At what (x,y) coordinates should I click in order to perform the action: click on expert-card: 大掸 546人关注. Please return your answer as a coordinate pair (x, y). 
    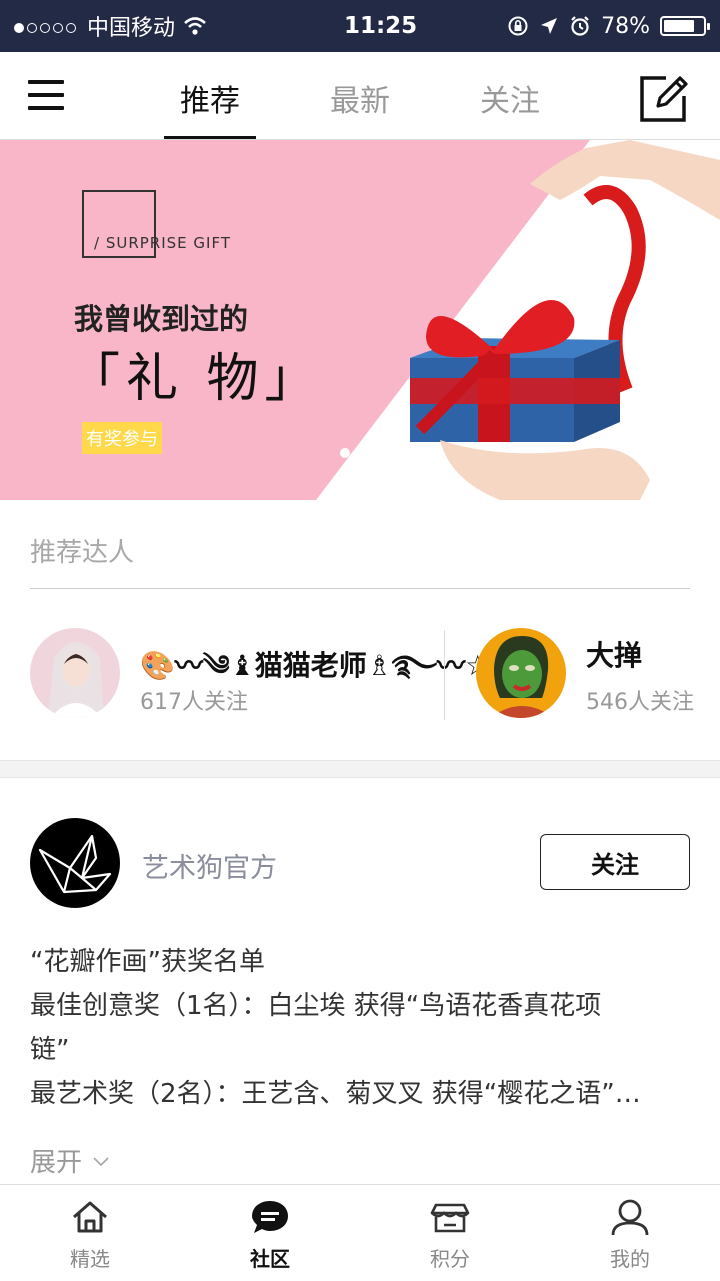
    Looking at the image, I should click on (598, 674).